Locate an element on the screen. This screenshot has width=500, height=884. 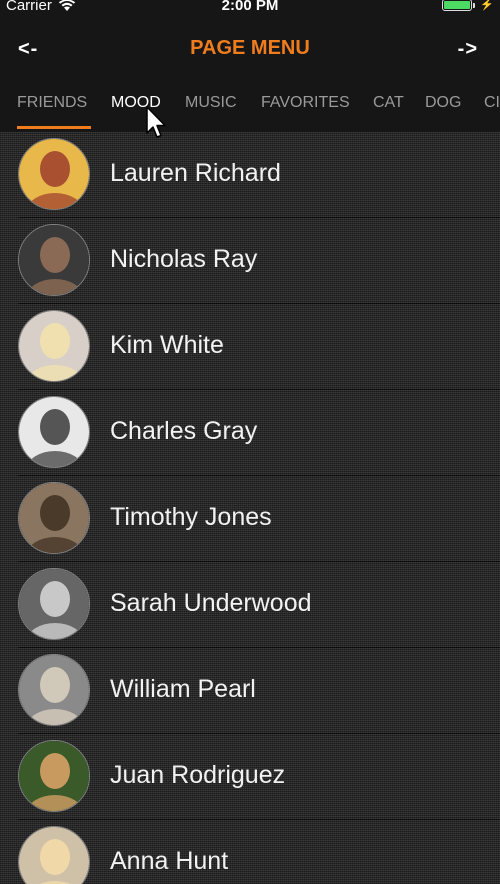
tab-cat: CAT is located at coordinates (388, 103).